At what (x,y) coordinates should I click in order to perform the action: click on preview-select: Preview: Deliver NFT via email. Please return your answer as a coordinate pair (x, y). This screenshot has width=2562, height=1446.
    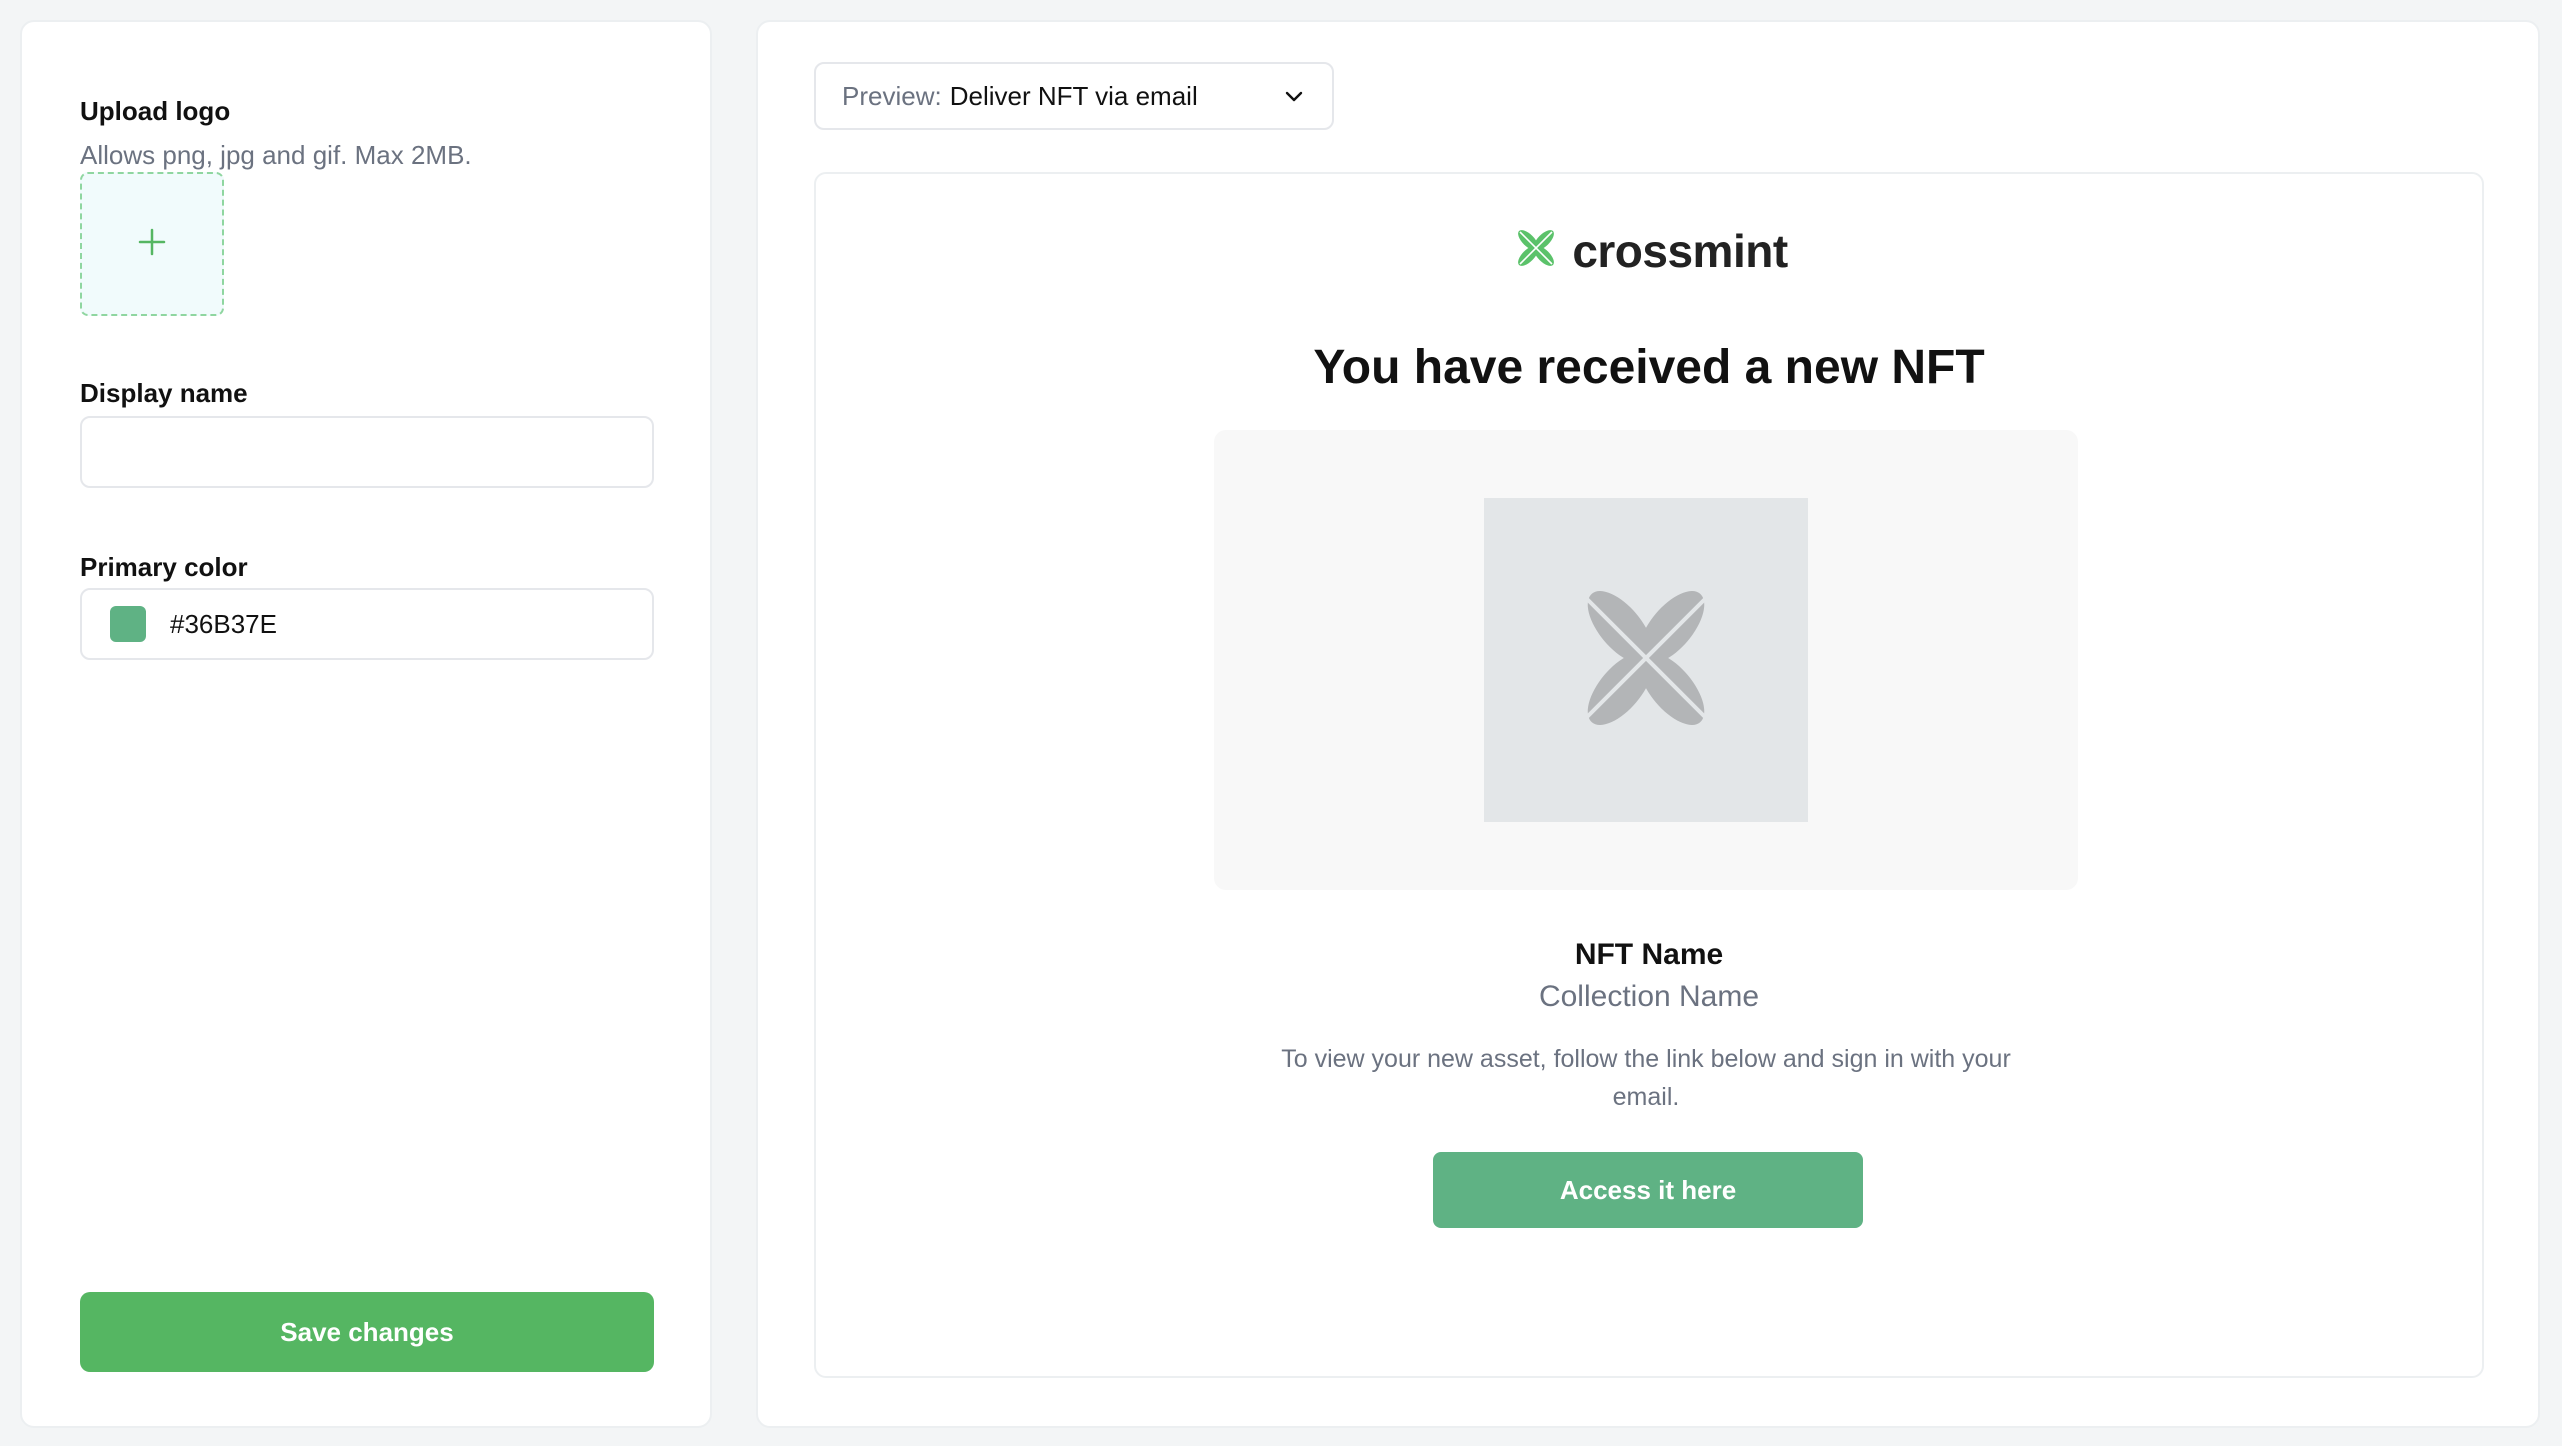
    Looking at the image, I should click on (1074, 96).